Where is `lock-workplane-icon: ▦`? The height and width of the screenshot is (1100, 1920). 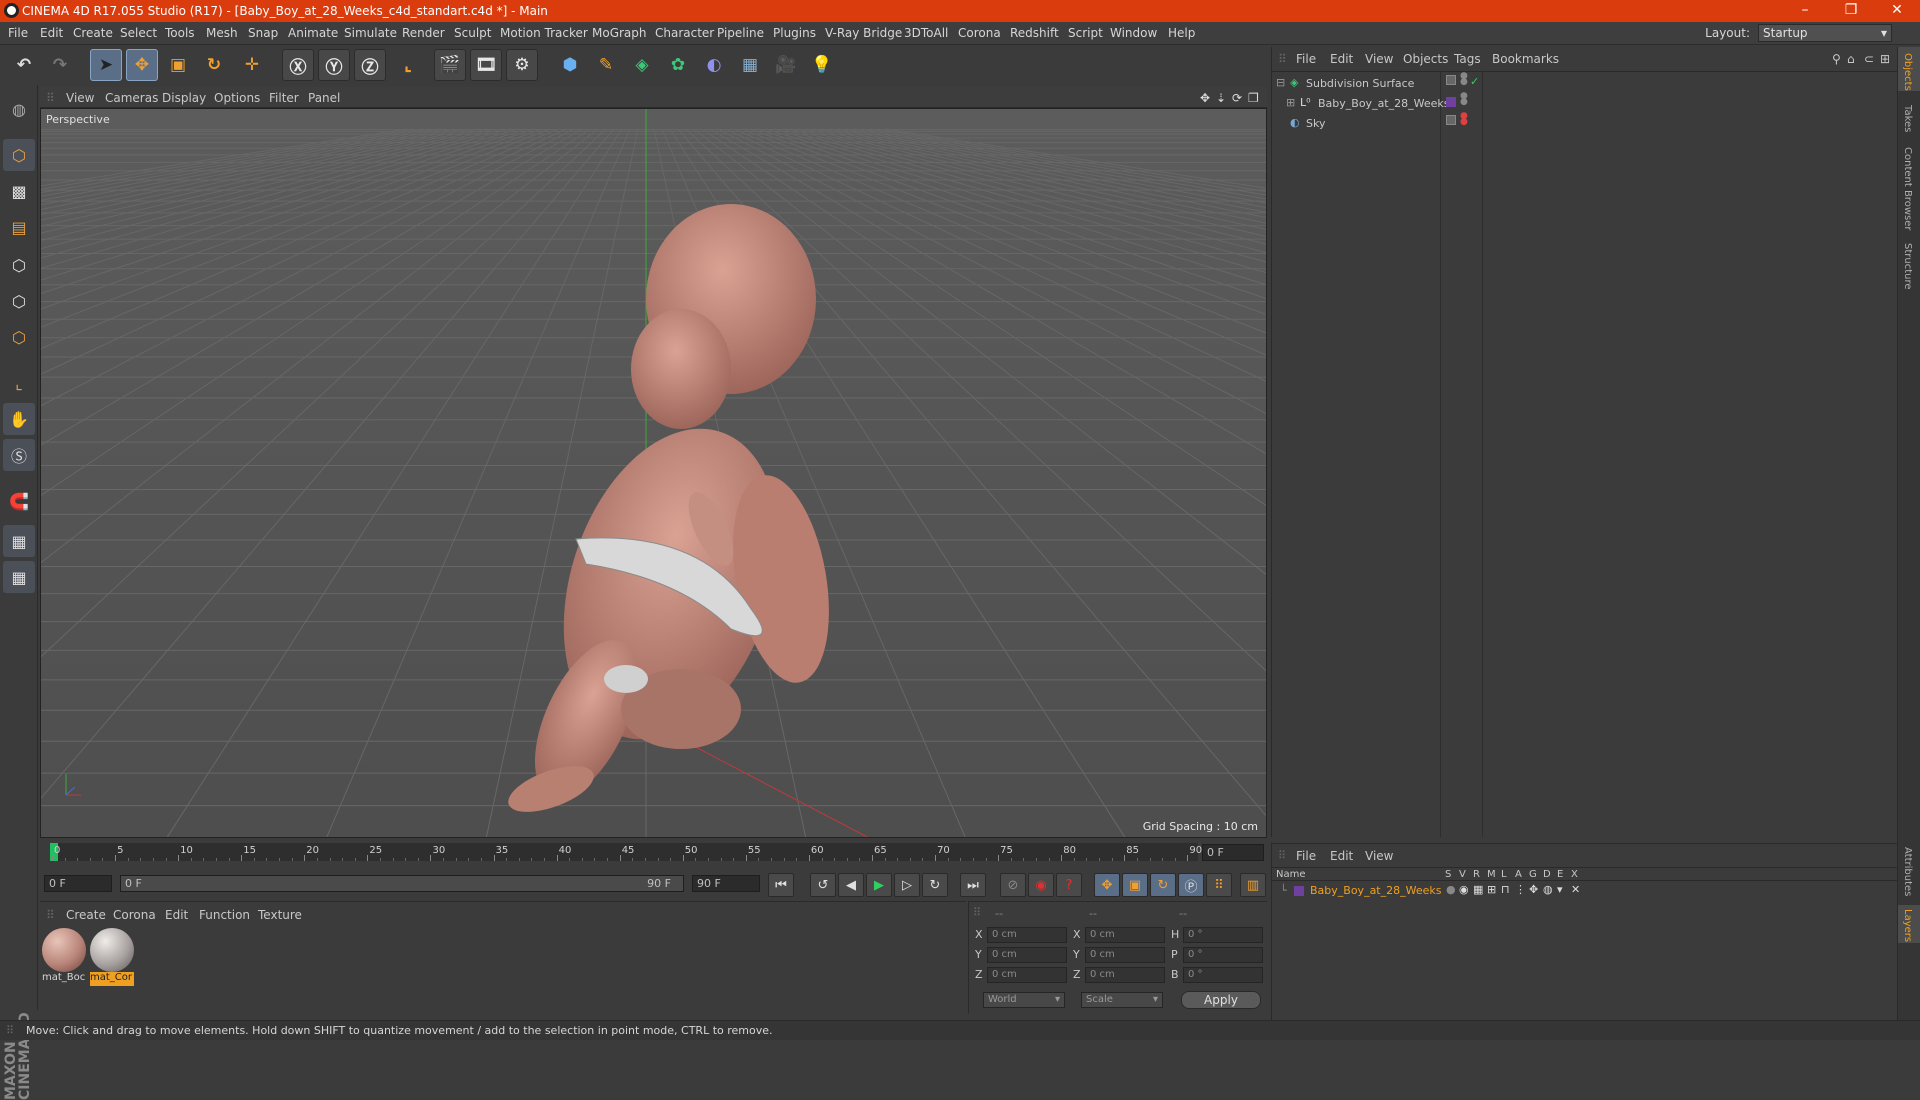
lock-workplane-icon: ▦ is located at coordinates (19, 541).